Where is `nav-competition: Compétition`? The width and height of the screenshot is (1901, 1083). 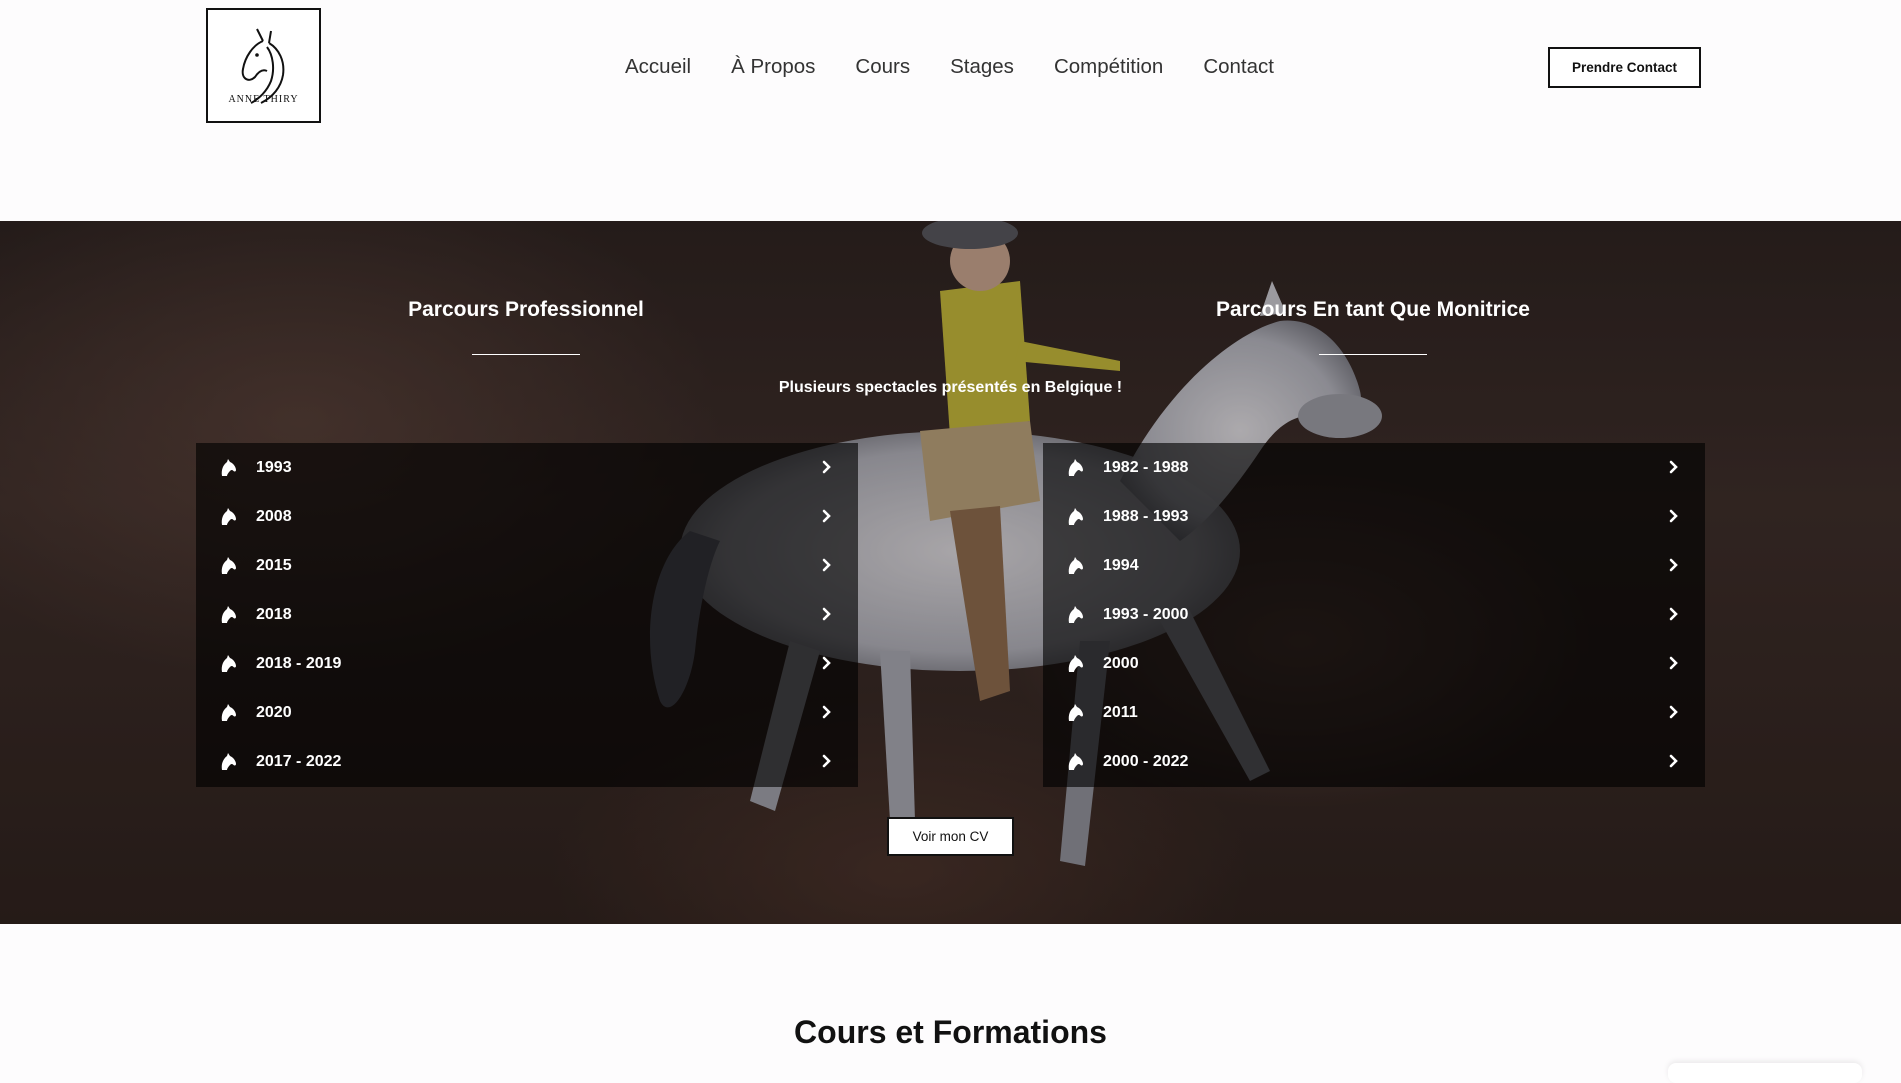 nav-competition: Compétition is located at coordinates (1108, 67).